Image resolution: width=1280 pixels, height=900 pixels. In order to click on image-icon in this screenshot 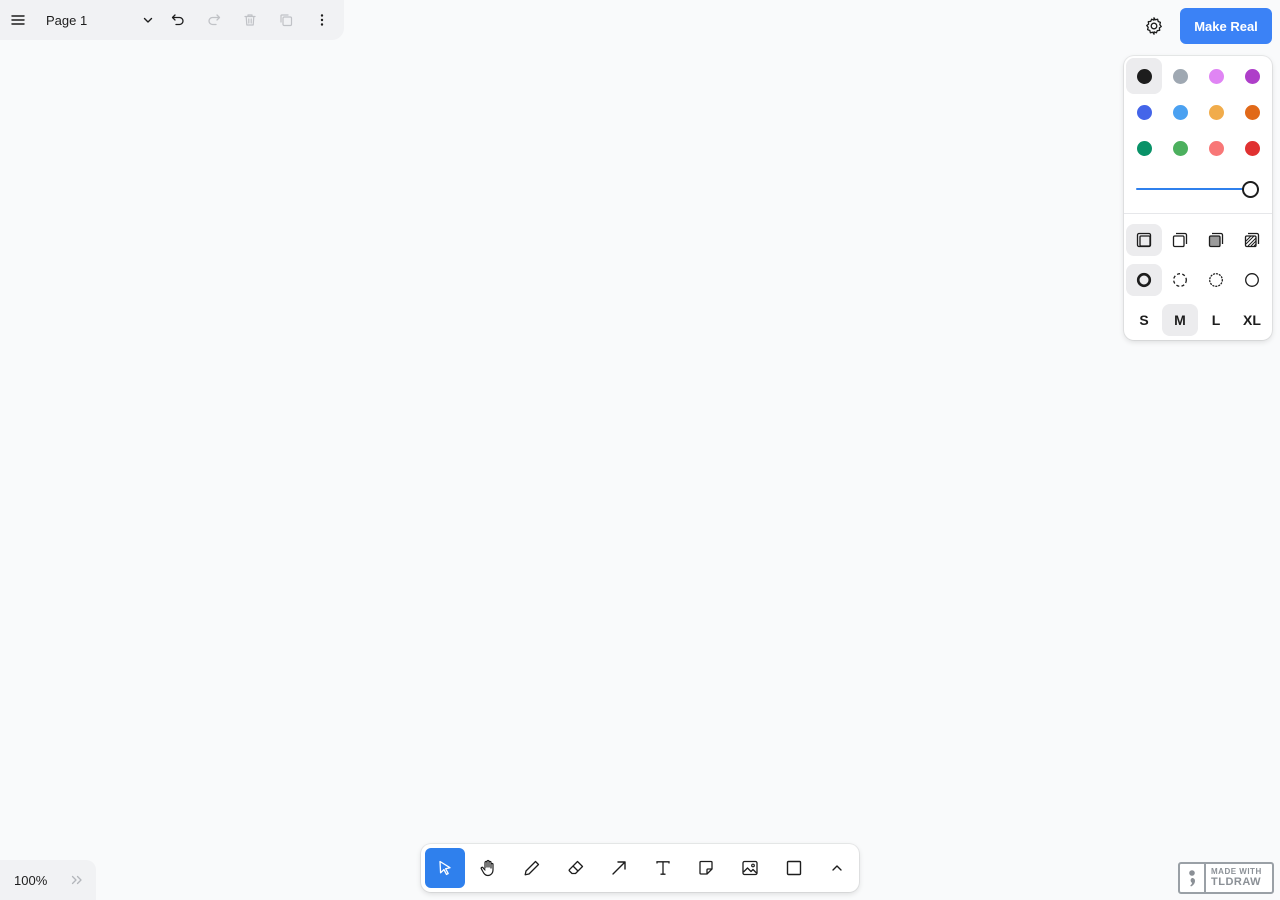, I will do `click(750, 868)`.